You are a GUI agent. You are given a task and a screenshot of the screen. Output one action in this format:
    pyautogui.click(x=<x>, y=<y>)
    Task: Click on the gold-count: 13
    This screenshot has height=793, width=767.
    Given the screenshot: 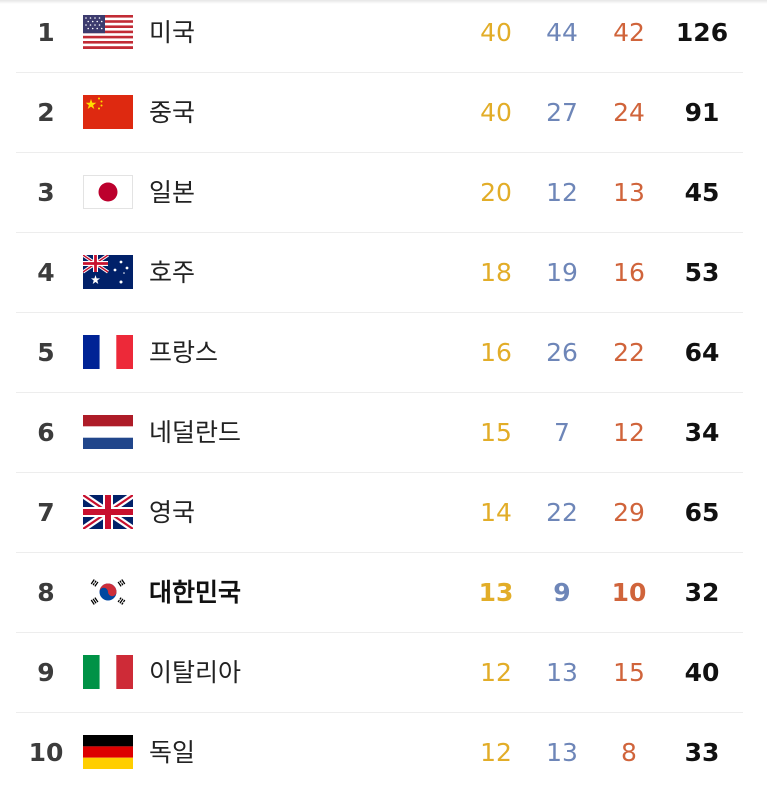 What is the action you would take?
    pyautogui.click(x=496, y=592)
    